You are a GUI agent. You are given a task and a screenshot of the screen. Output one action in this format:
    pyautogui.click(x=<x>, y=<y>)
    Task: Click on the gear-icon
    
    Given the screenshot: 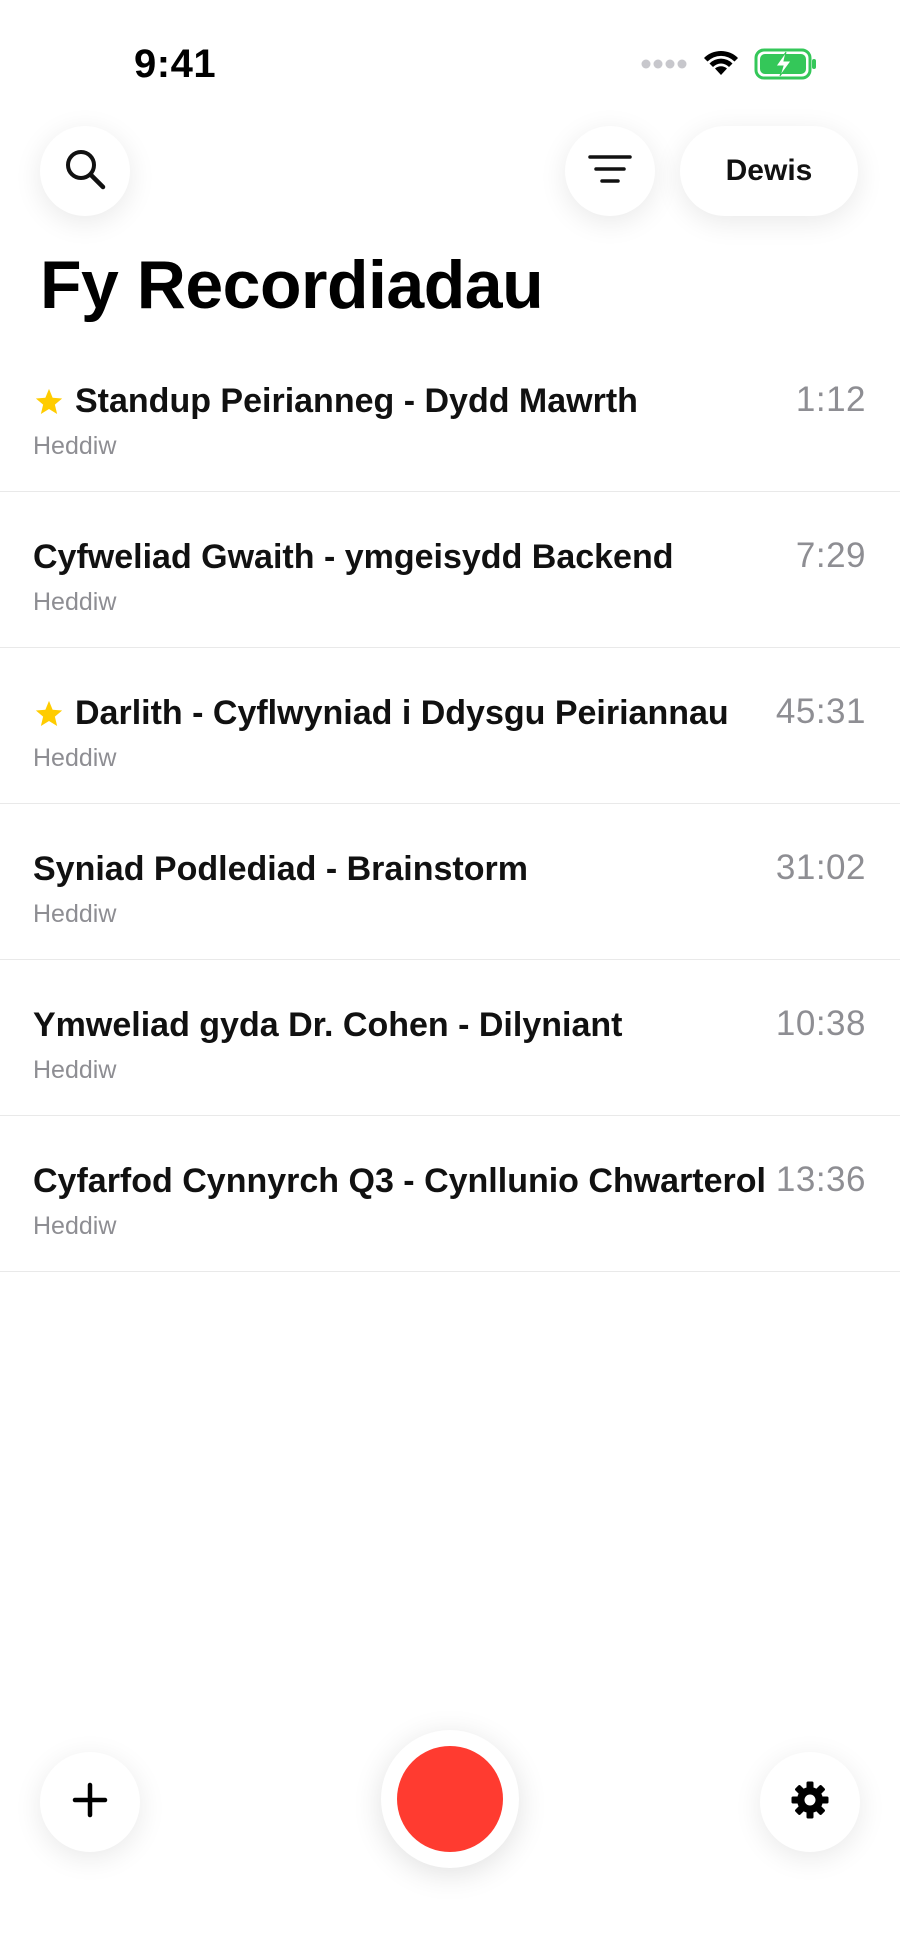 What is the action you would take?
    pyautogui.click(x=810, y=1802)
    